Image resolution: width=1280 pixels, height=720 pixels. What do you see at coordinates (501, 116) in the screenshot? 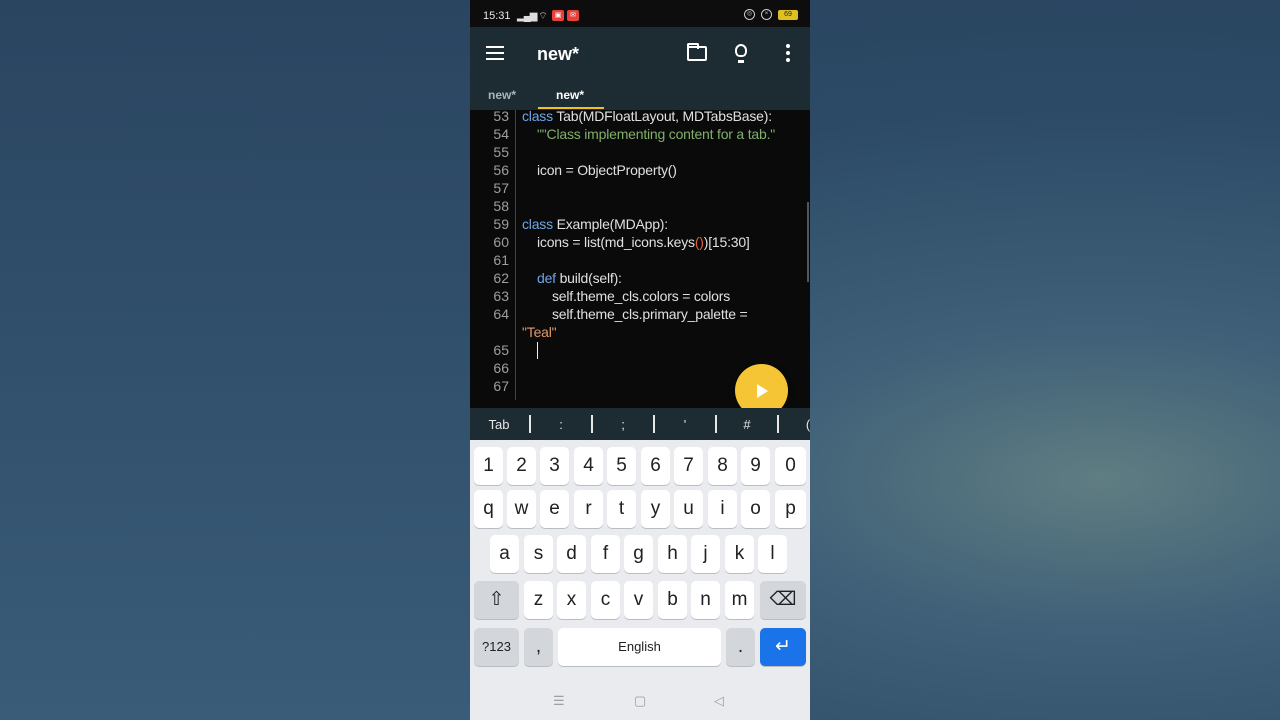
I see `line-number: 53` at bounding box center [501, 116].